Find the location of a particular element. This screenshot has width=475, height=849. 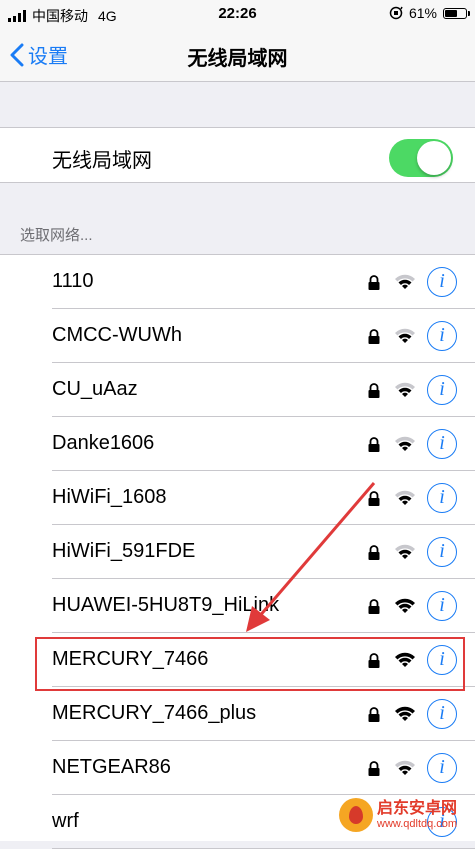

battery-percent: 61% is located at coordinates (422, 13).